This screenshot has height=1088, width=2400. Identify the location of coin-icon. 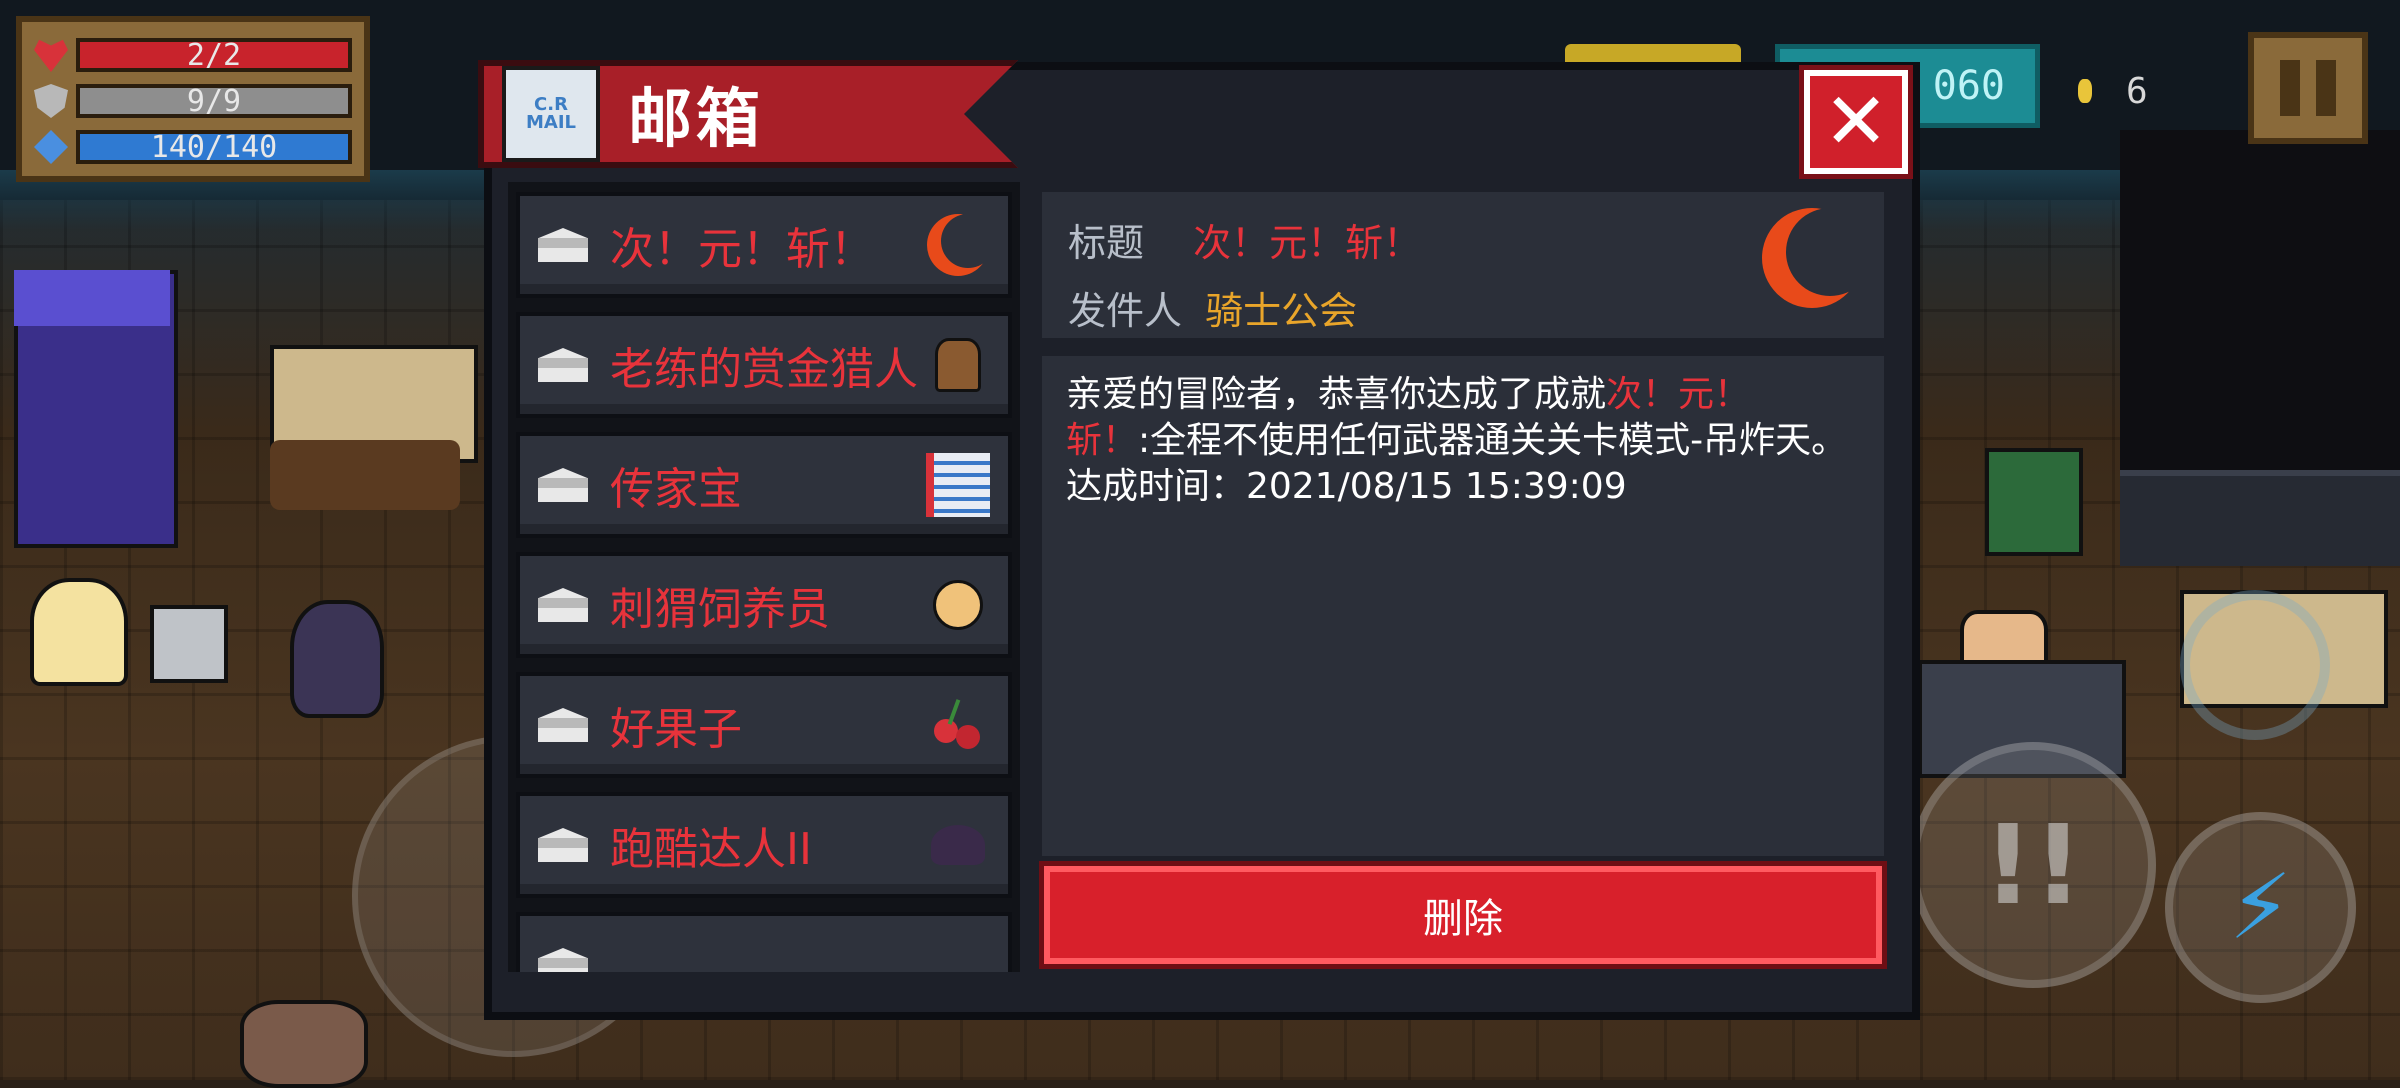
(2085, 91).